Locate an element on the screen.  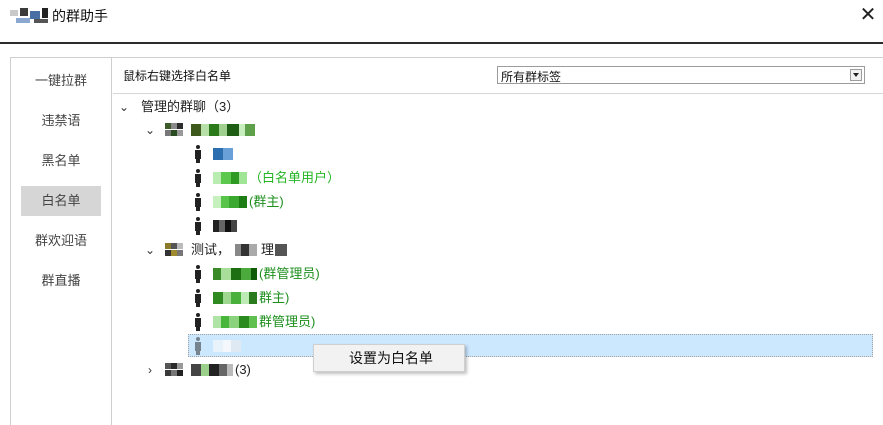
sidebar: 一键拉群 违禁语 黑名单 白名单 群欢迎语 群直播 is located at coordinates (61, 241).